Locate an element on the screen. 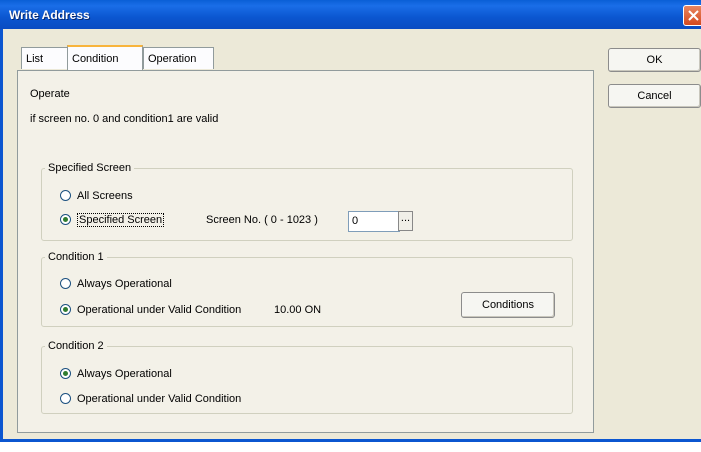  radio-all-screens-label: All Screens is located at coordinates (105, 196).